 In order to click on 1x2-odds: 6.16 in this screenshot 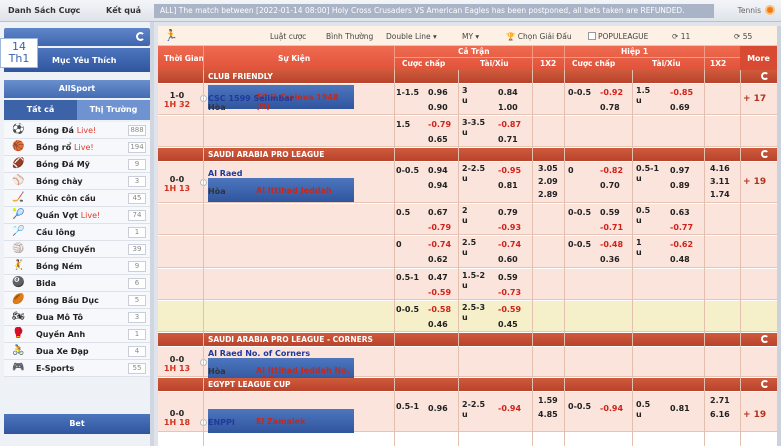, I will do `click(720, 414)`.